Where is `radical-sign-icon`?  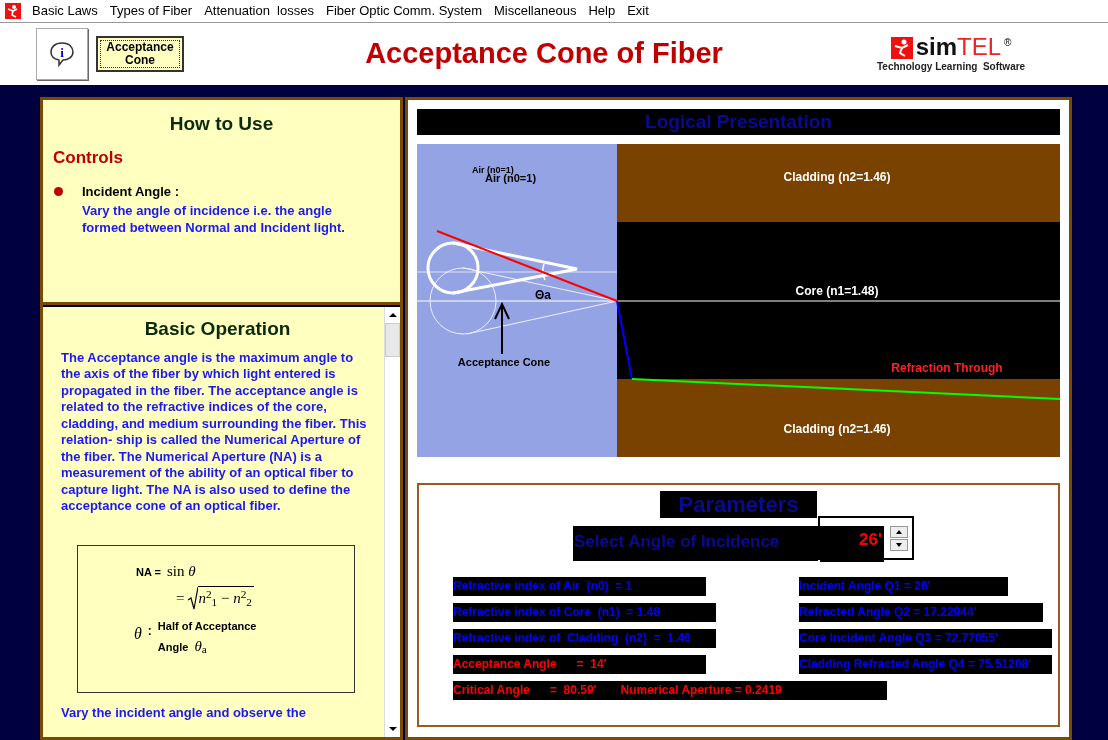
radical-sign-icon is located at coordinates (193, 598).